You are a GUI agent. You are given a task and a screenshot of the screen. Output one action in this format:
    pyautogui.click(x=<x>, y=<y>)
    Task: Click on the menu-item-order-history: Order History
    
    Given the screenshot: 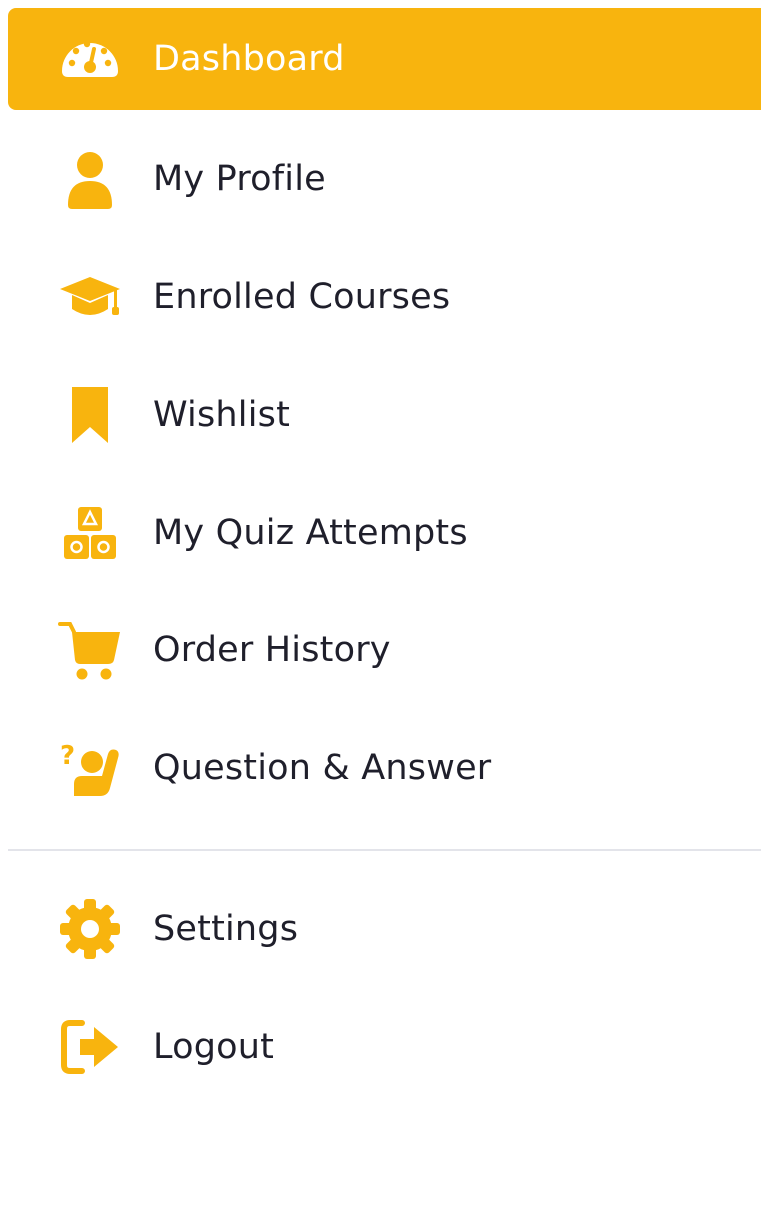 What is the action you would take?
    pyautogui.click(x=384, y=650)
    